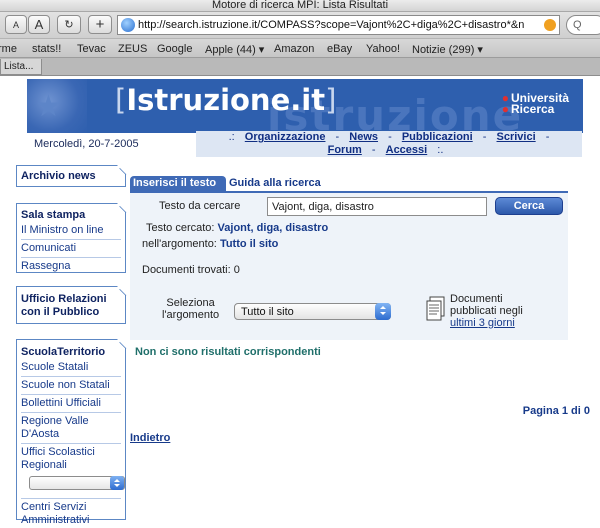  Describe the element at coordinates (71, 403) in the screenshot. I see `sidebar-item-bollettini: Bollettini Ufficiali` at that location.